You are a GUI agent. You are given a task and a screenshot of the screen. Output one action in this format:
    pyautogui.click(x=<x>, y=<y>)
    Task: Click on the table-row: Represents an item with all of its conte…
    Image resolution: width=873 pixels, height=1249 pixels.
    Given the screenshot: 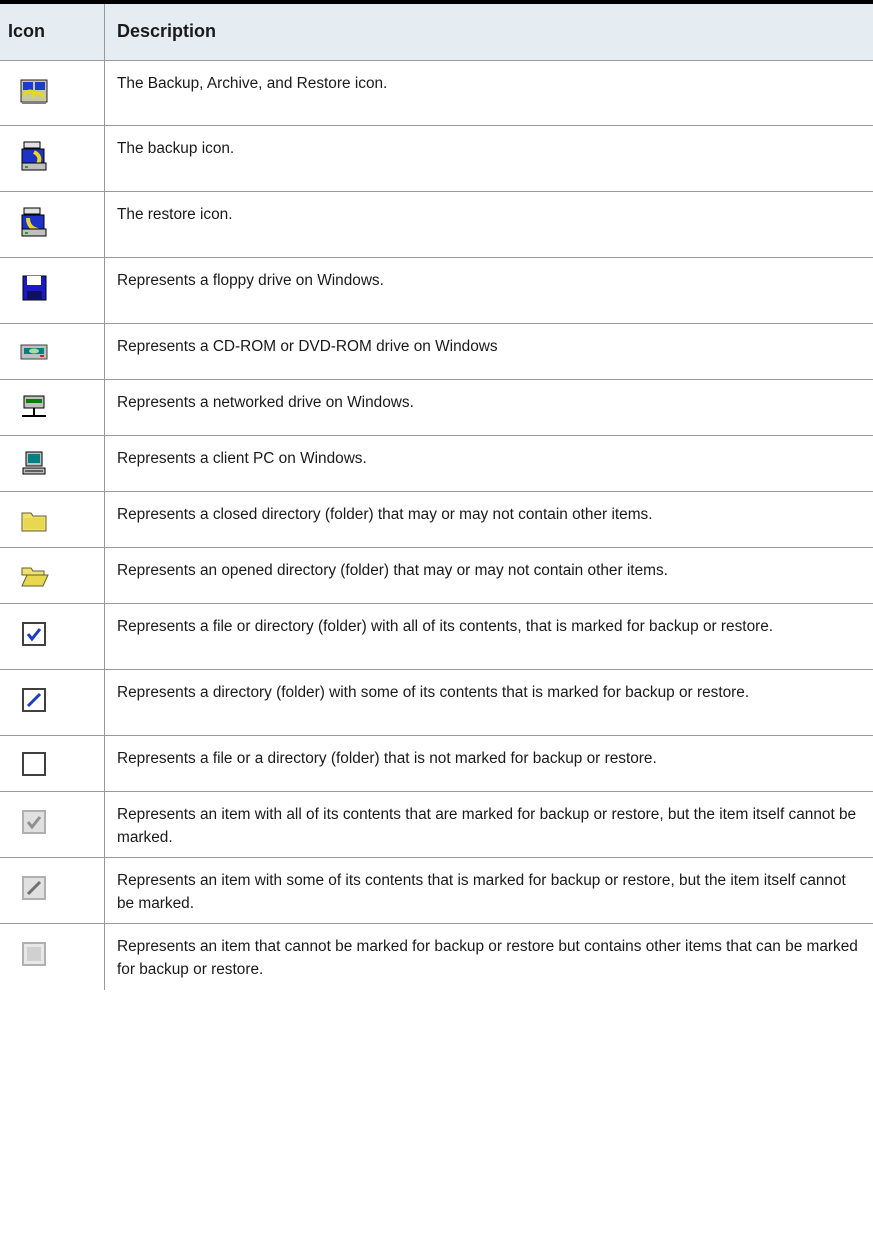 What is the action you would take?
    pyautogui.click(x=436, y=825)
    